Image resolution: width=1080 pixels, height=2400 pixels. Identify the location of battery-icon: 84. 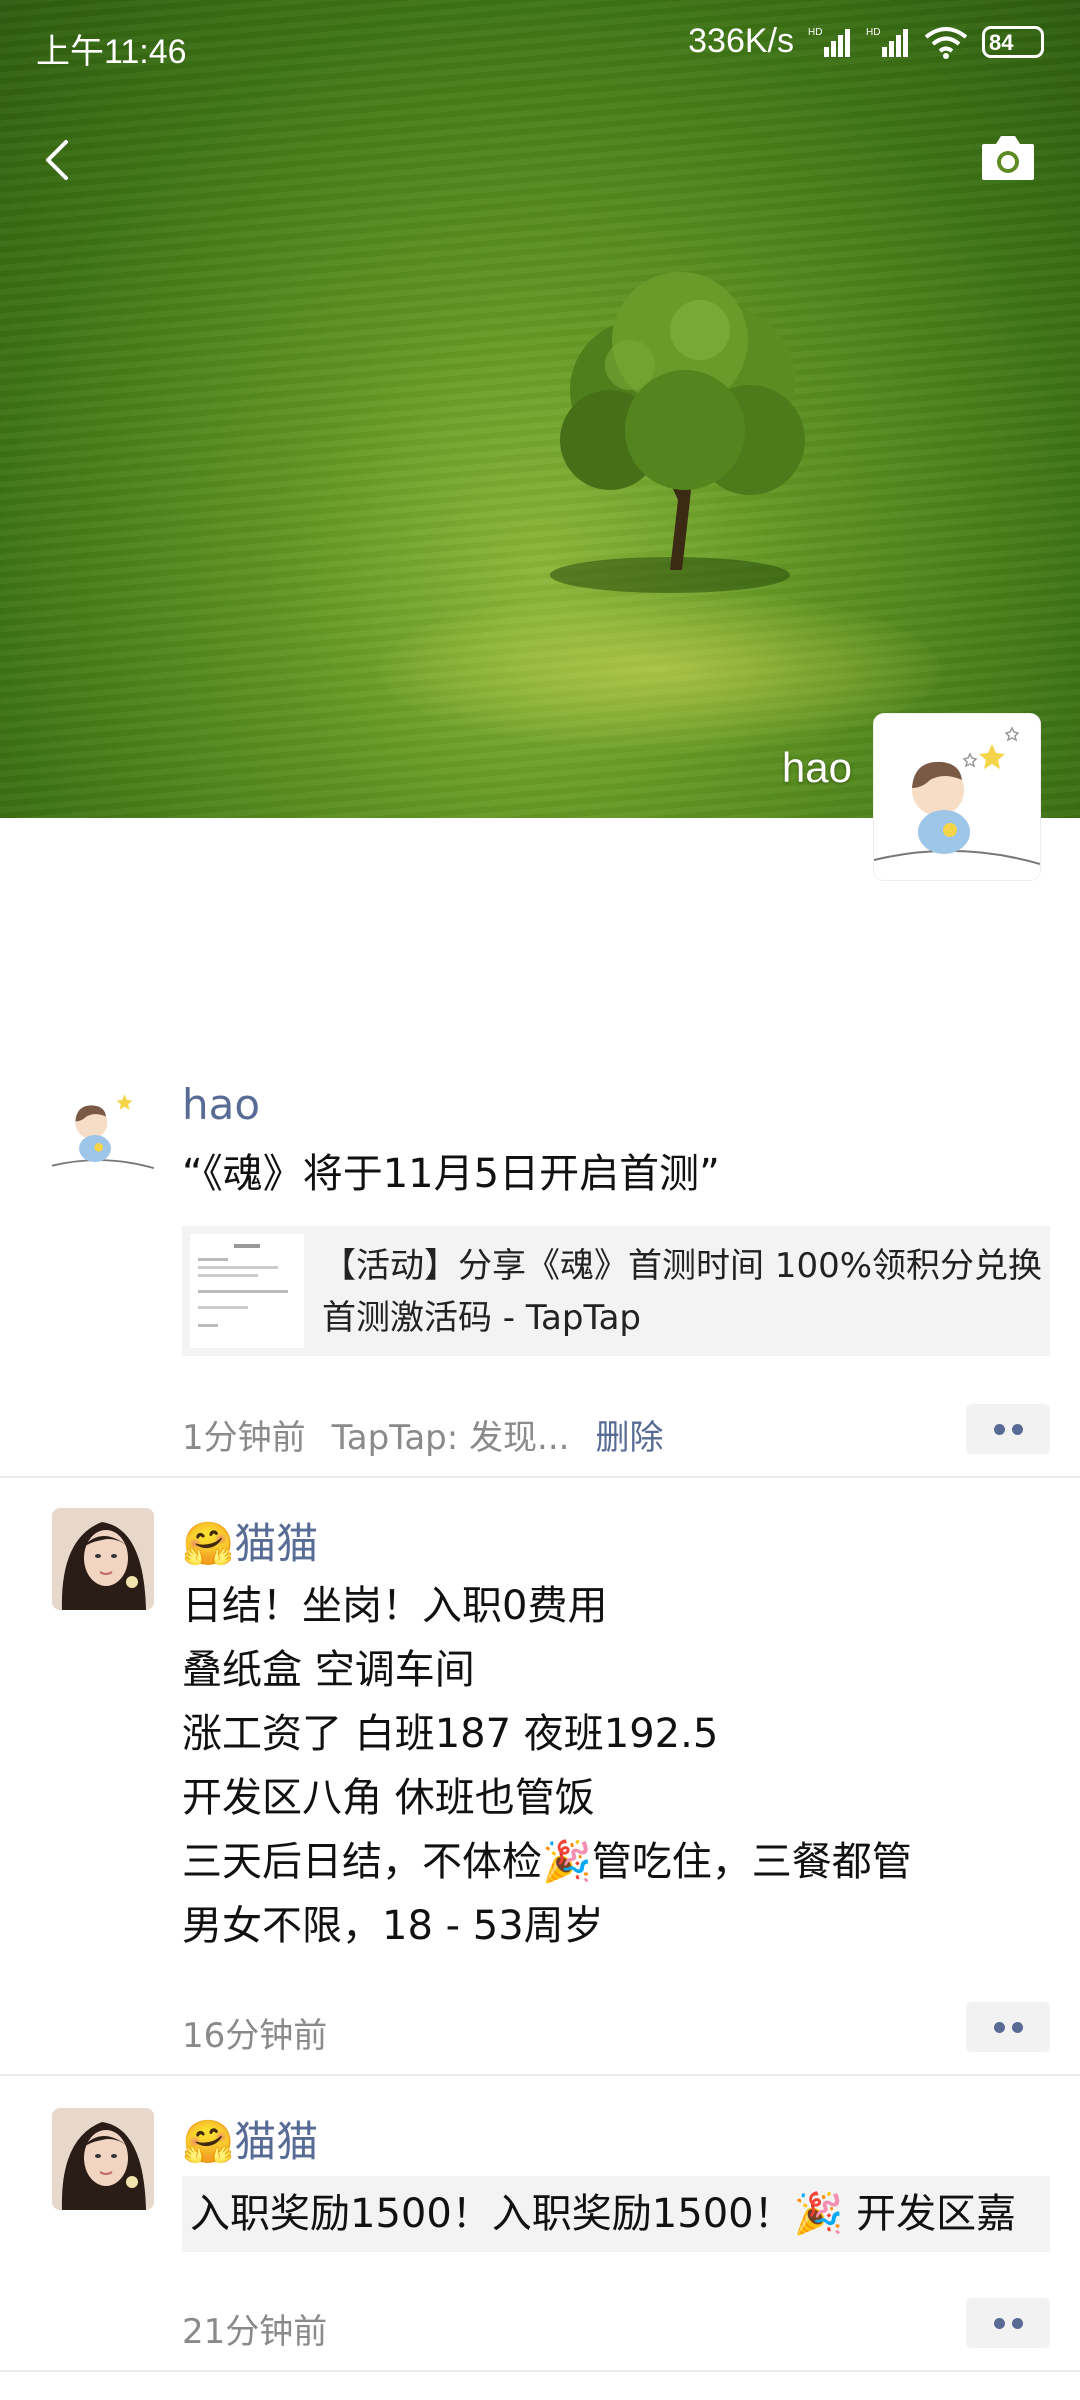
(1013, 41).